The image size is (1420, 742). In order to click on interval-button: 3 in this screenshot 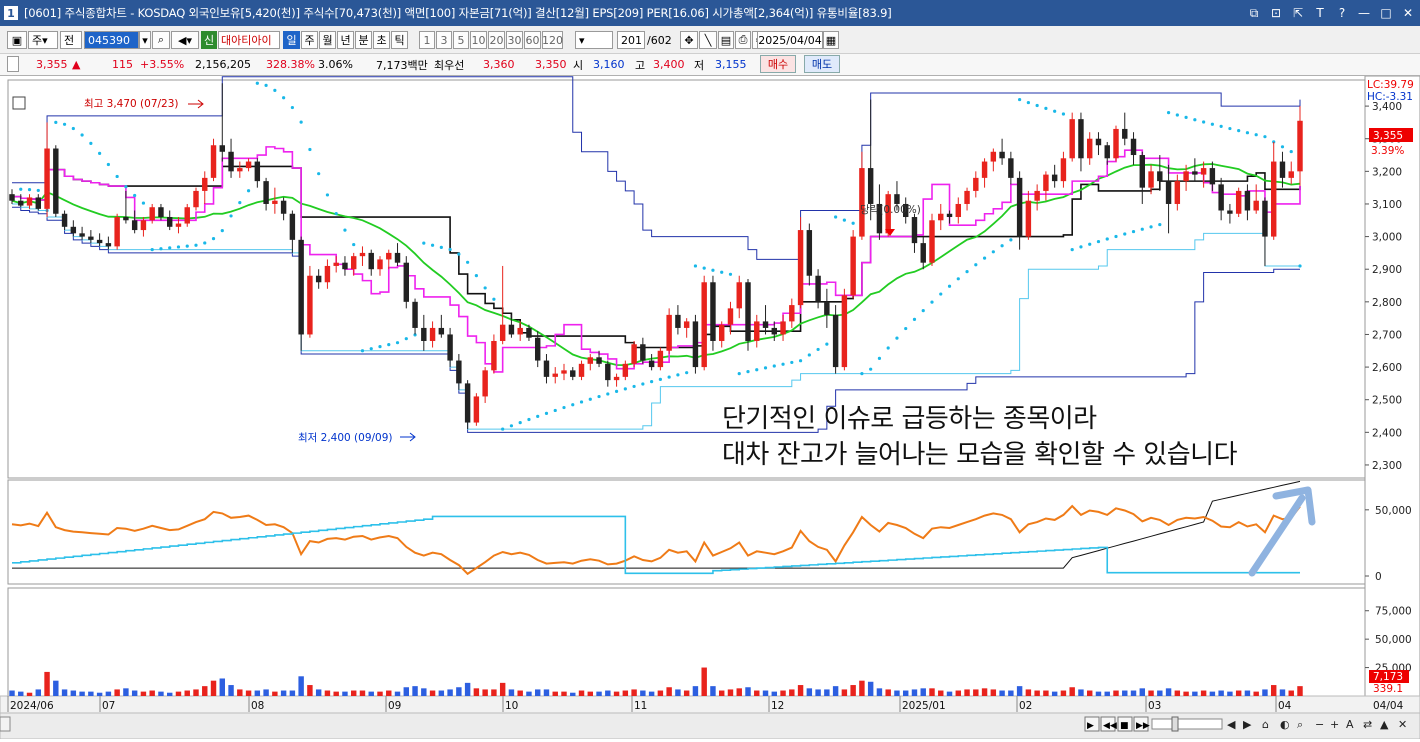, I will do `click(444, 40)`.